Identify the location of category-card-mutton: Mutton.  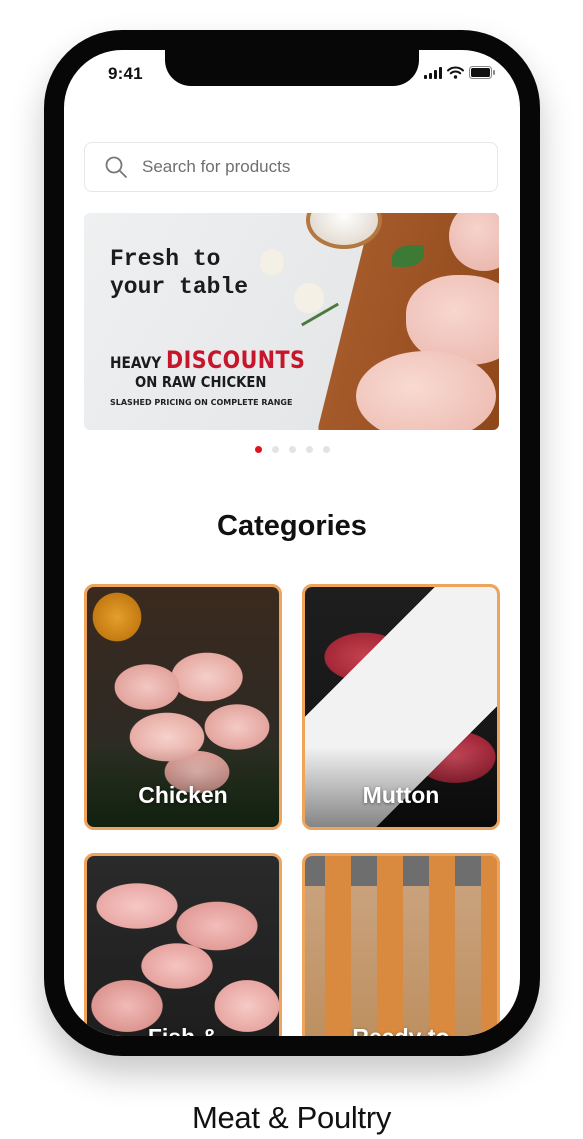
(401, 707).